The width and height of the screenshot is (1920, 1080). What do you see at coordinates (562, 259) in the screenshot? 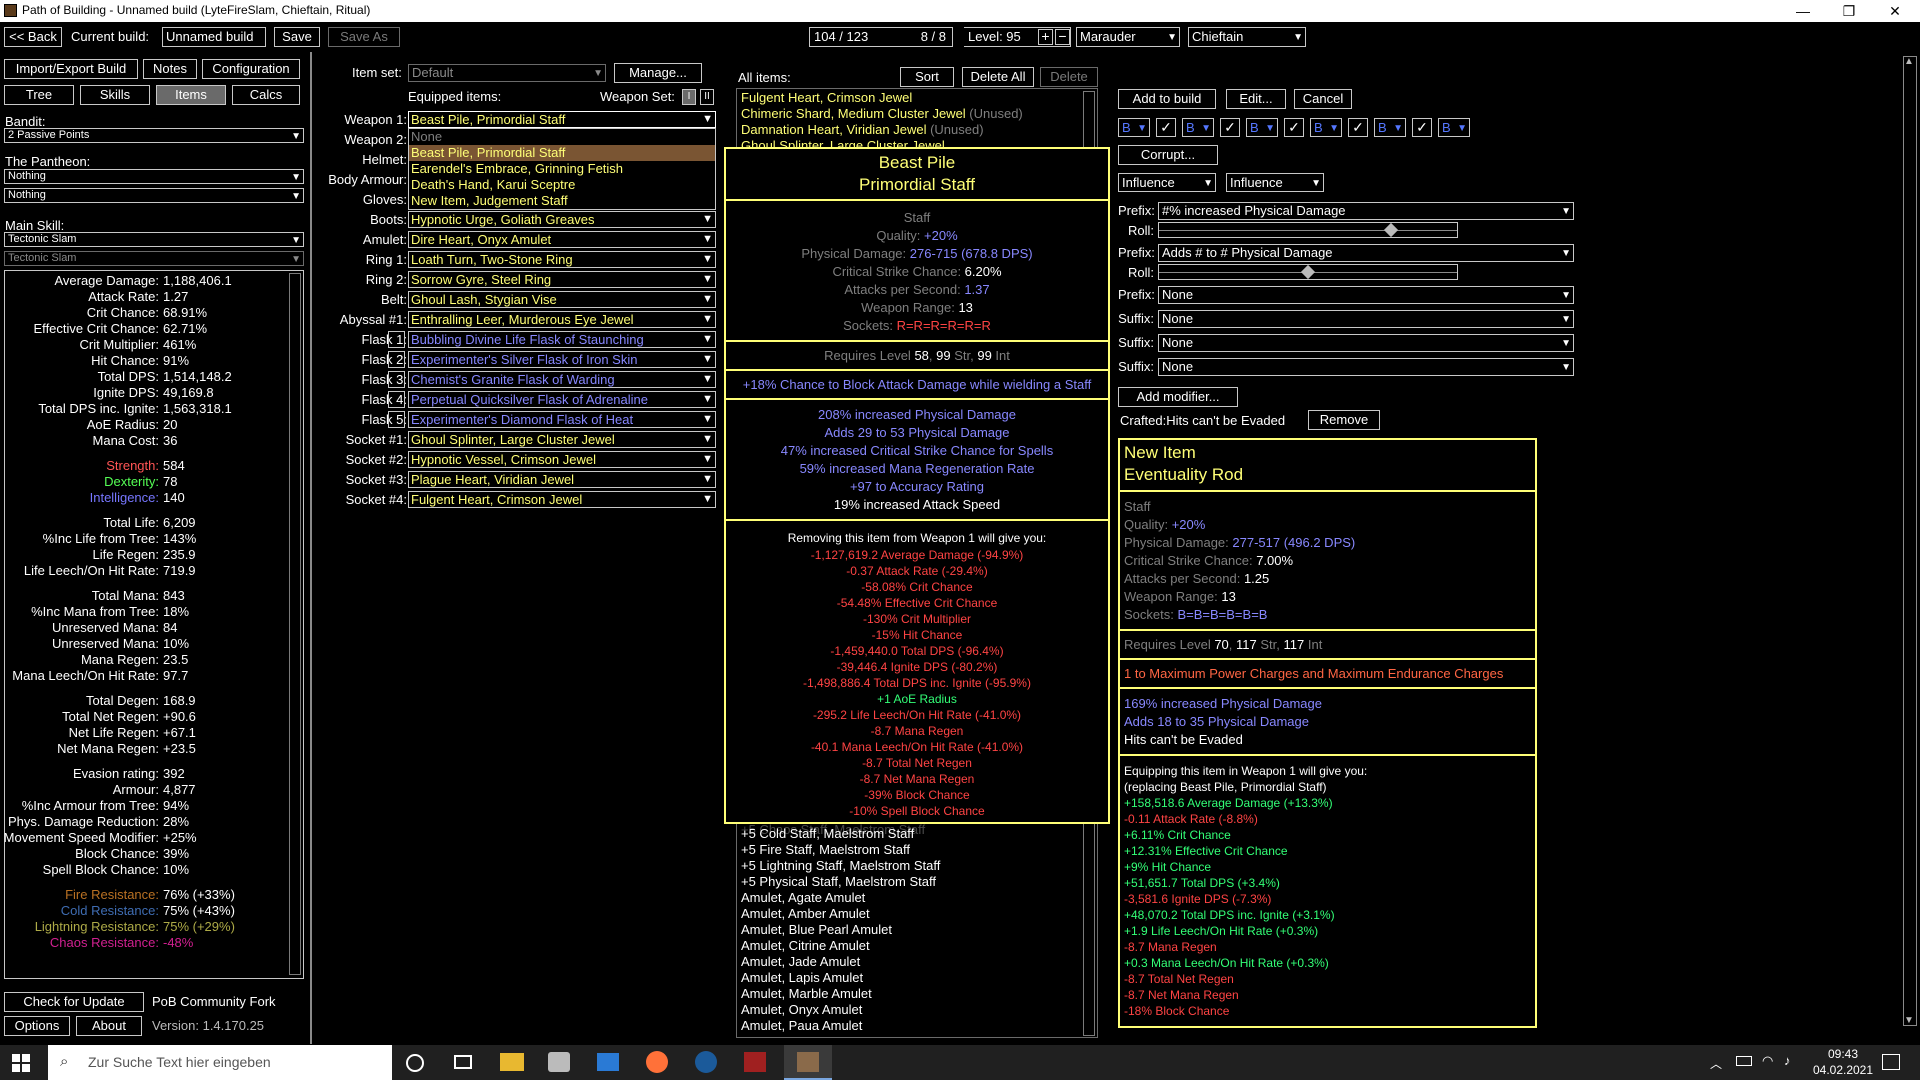
I see `slot-select: Loath Turn, Two-Stone Ring ▼` at bounding box center [562, 259].